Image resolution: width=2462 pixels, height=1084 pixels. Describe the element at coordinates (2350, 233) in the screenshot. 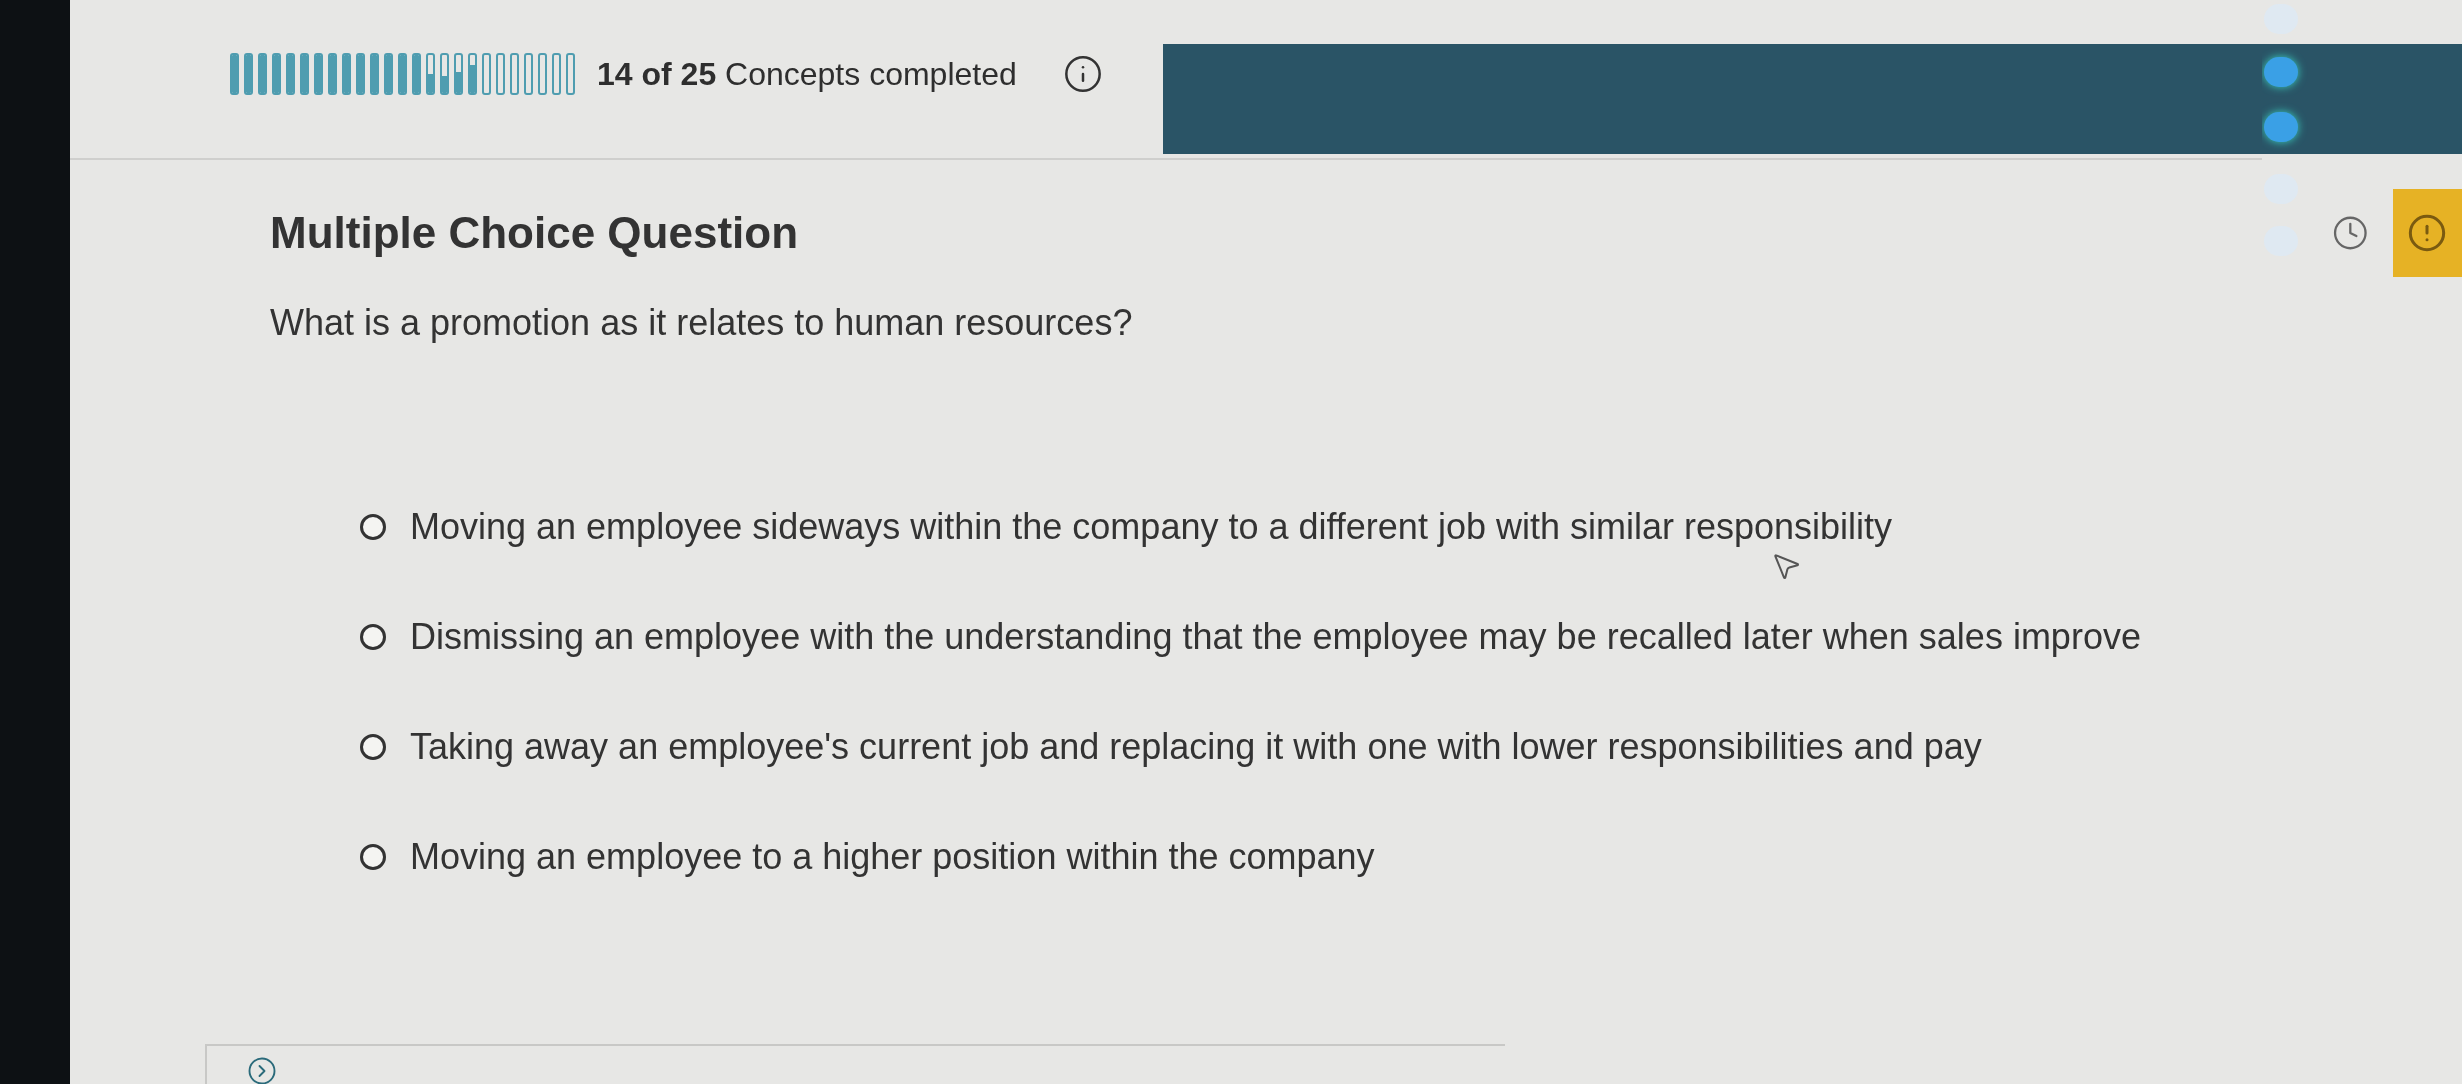

I see `clock-icon` at that location.